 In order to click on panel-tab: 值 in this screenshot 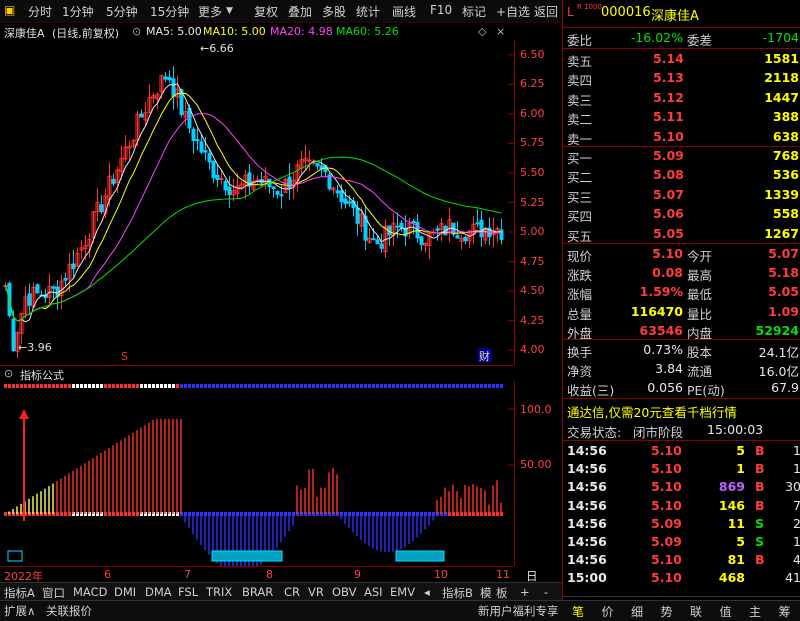, I will do `click(726, 611)`.